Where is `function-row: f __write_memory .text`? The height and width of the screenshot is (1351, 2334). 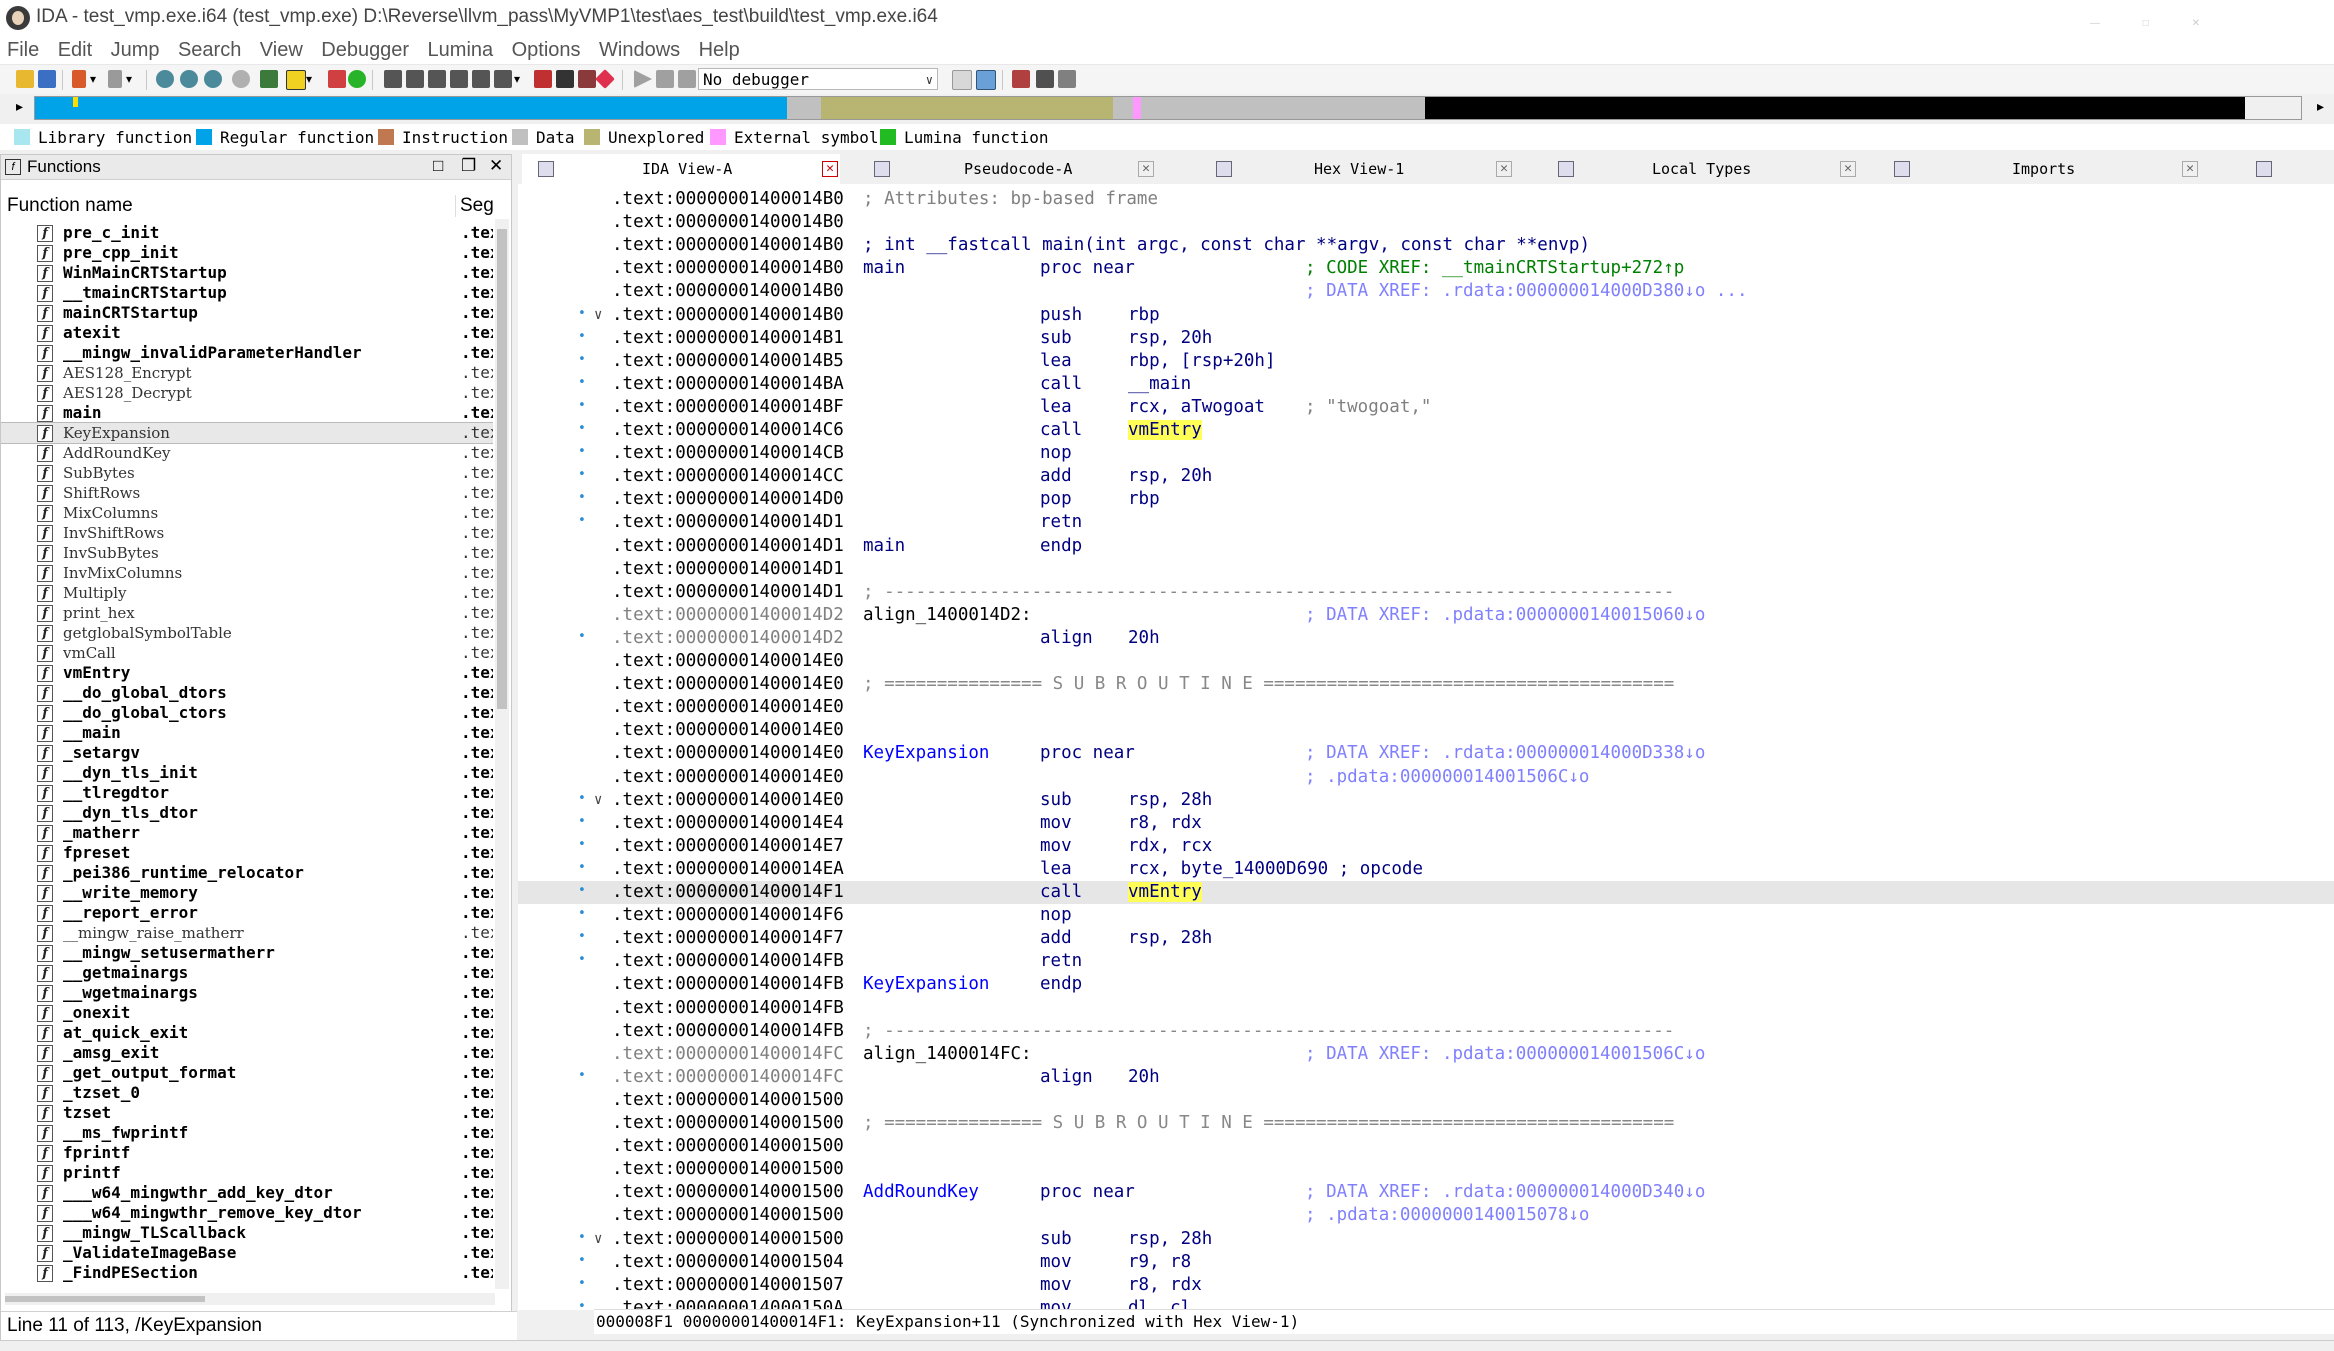
function-row: f __write_memory .text is located at coordinates (247, 893).